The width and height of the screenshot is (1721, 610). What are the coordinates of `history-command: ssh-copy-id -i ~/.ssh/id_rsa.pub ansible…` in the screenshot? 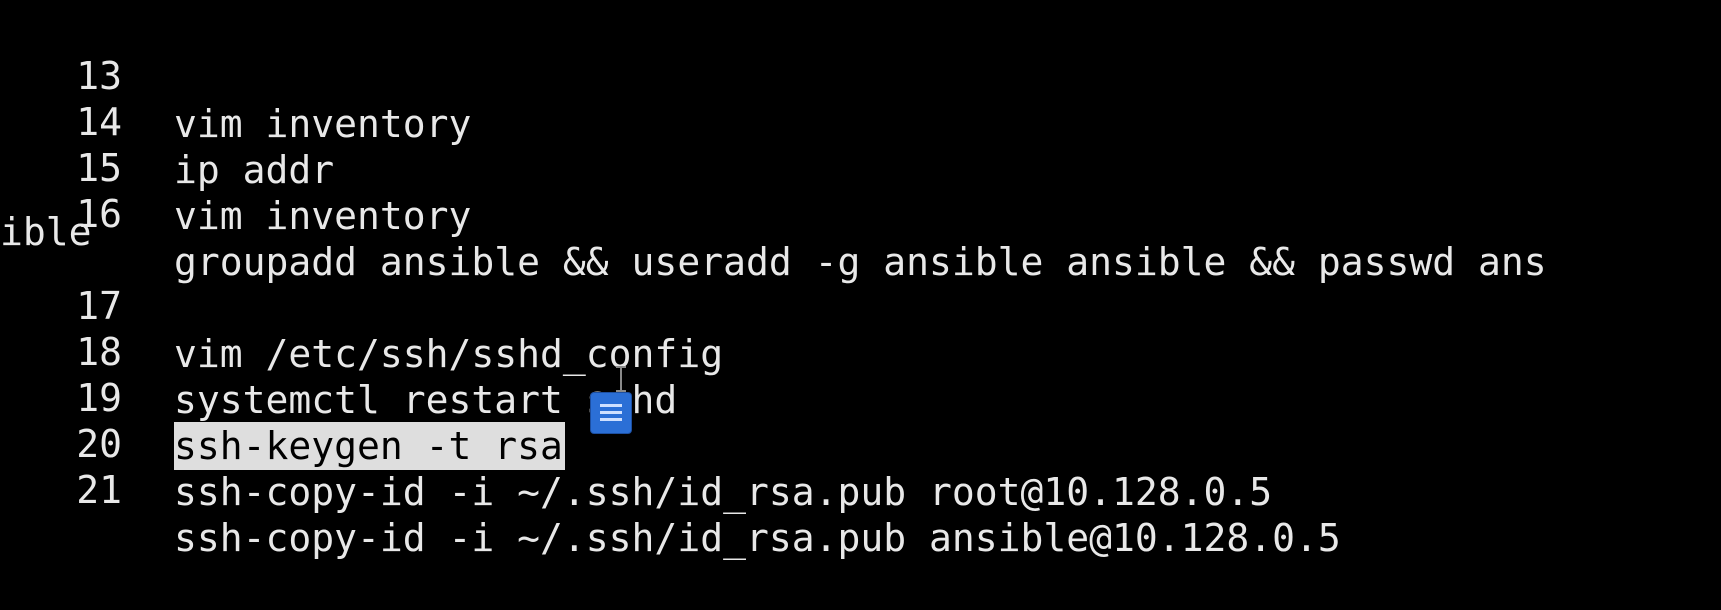 It's located at (757, 538).